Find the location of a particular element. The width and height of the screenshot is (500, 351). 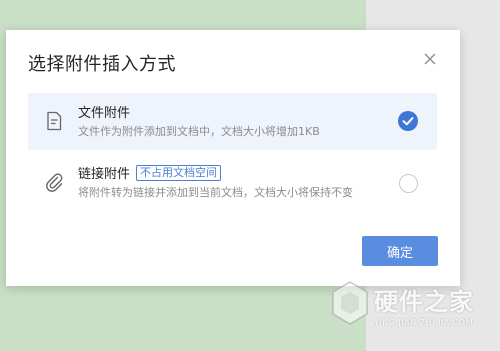

file-icon is located at coordinates (54, 121).